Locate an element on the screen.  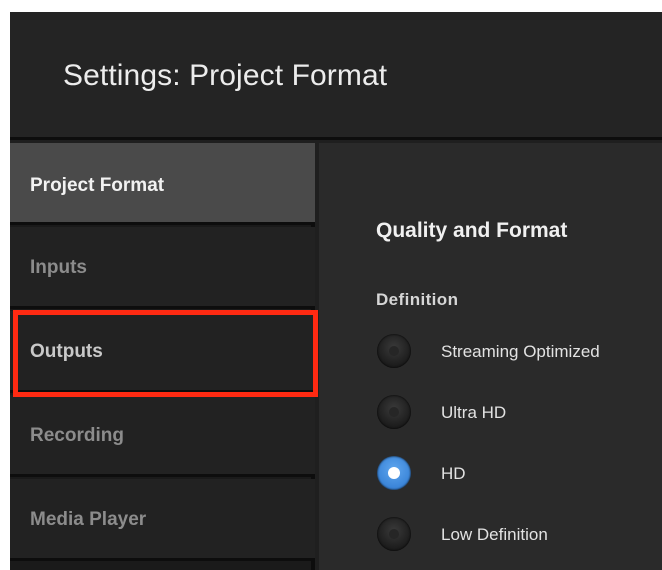
radio-button-selected is located at coordinates (394, 473).